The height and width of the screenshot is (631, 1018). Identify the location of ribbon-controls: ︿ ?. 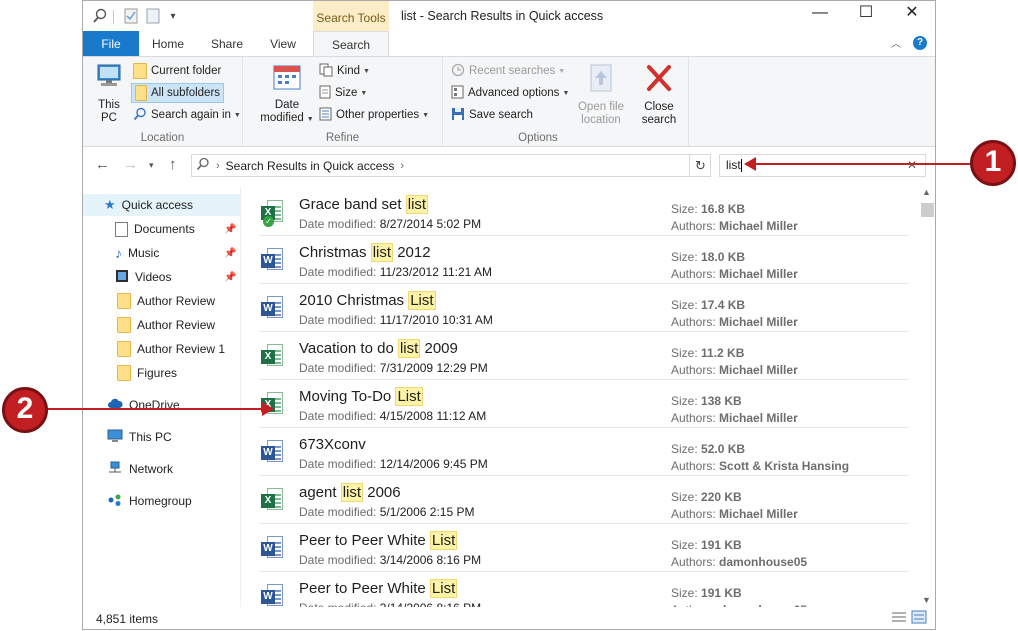
(909, 42).